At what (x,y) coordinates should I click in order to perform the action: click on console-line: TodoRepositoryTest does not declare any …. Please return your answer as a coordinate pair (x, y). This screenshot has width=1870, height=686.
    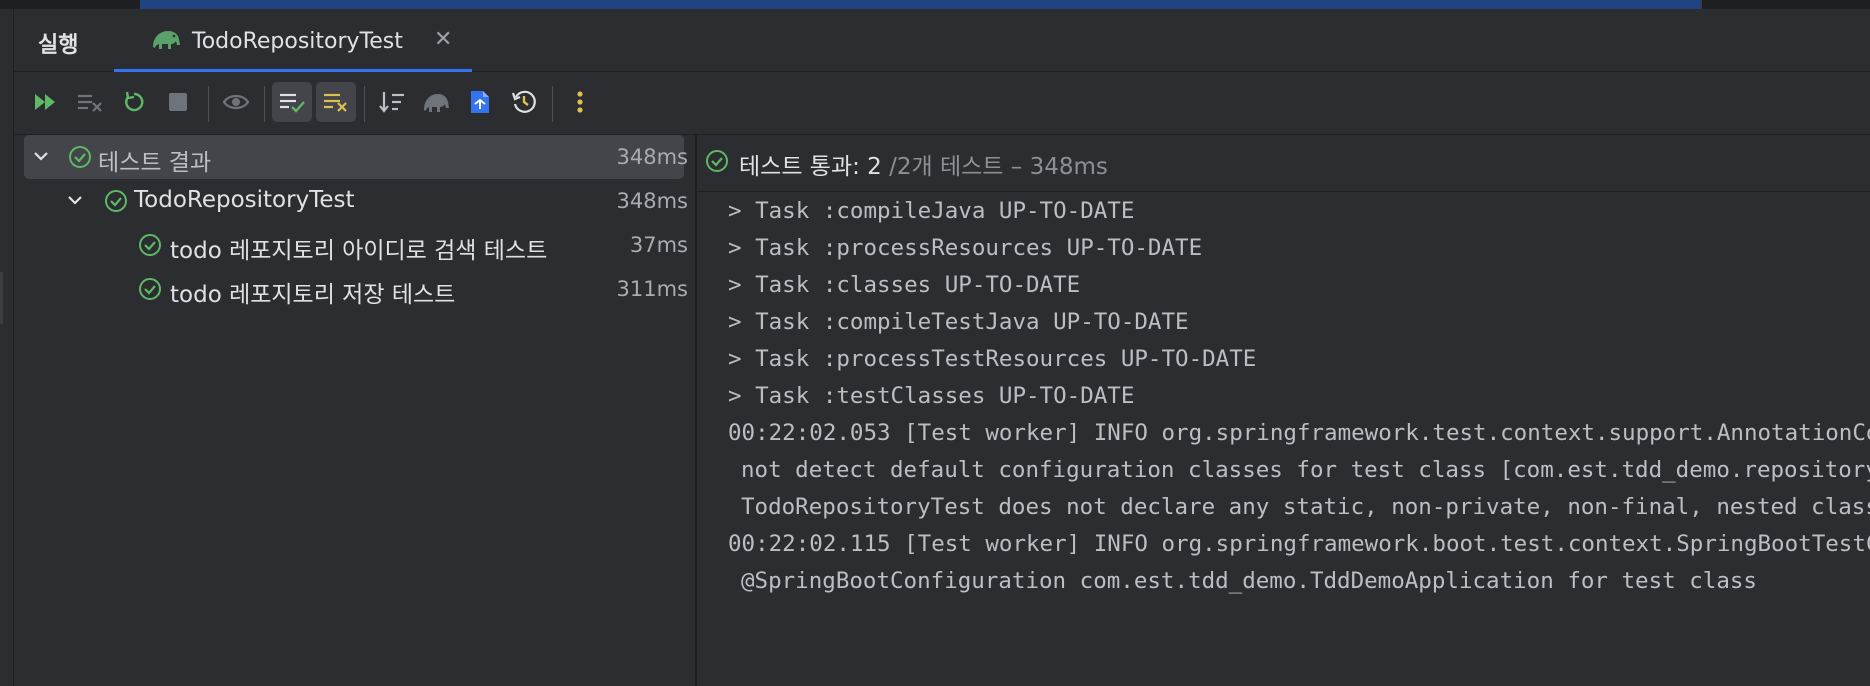
    Looking at the image, I should click on (1305, 507).